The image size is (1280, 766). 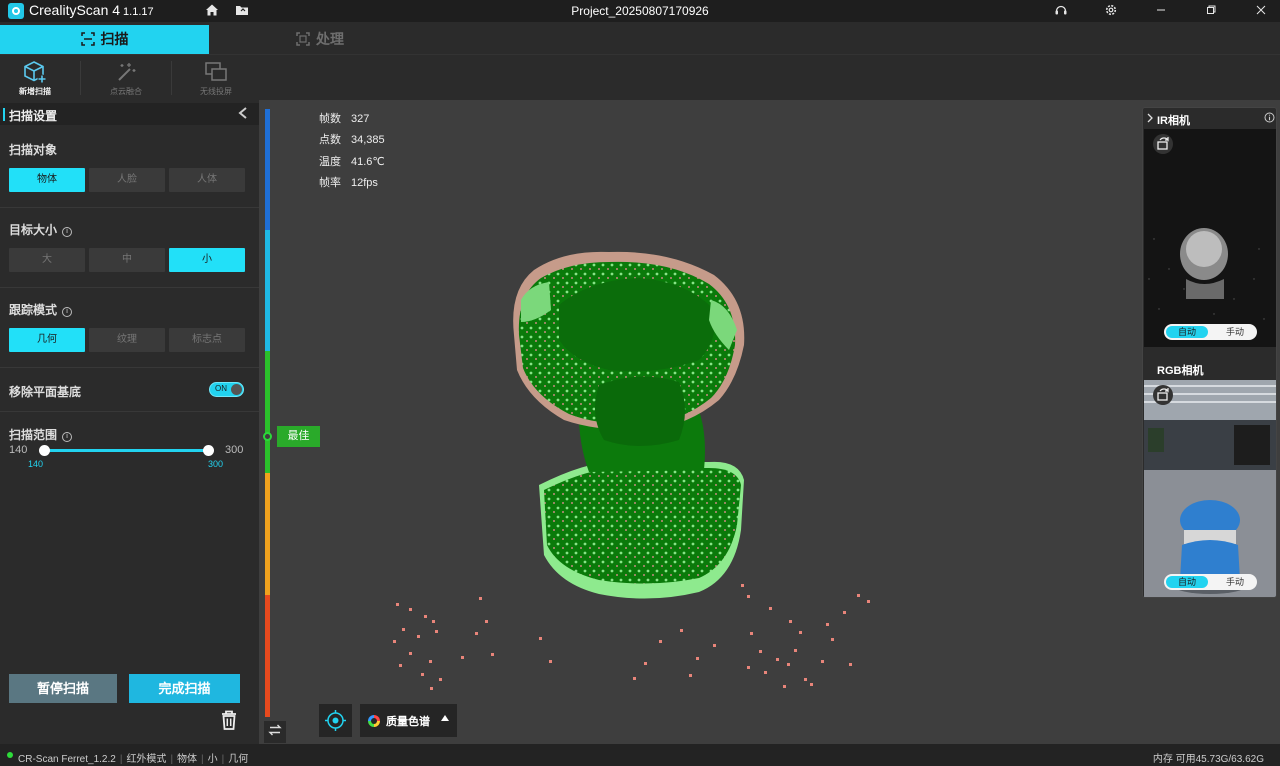 I want to click on toggle-state: ON, so click(x=221, y=388).